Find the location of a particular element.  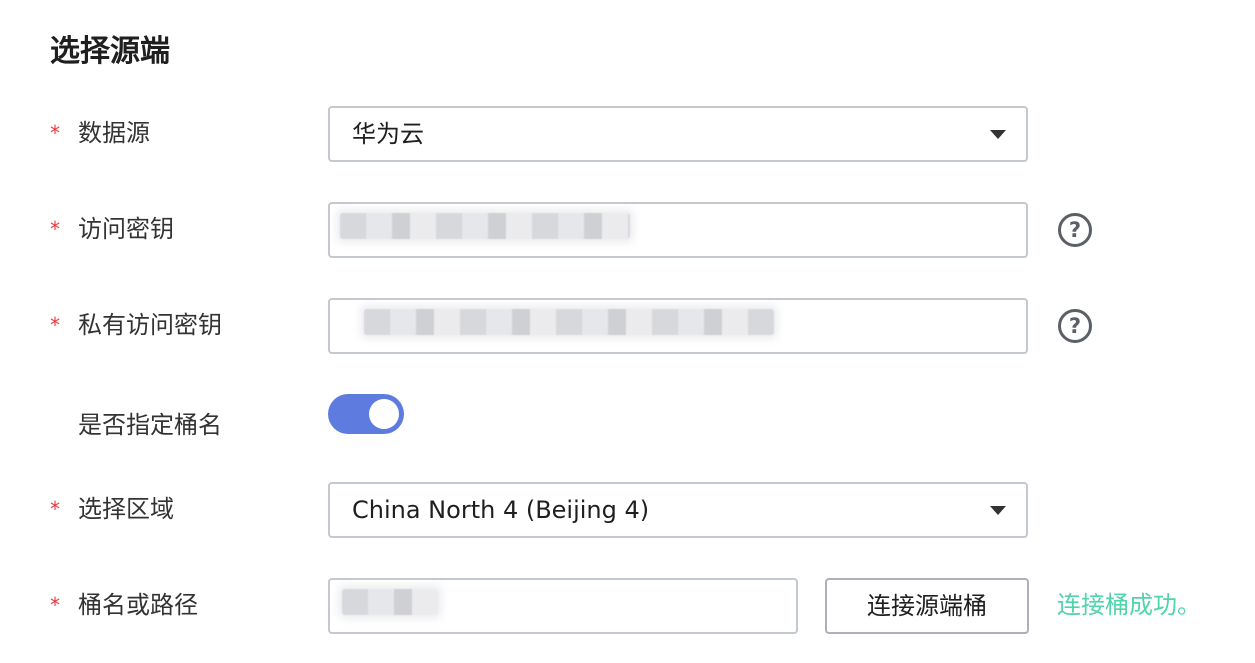

connect-source-bucket-button: 连接源端桶 is located at coordinates (927, 606).